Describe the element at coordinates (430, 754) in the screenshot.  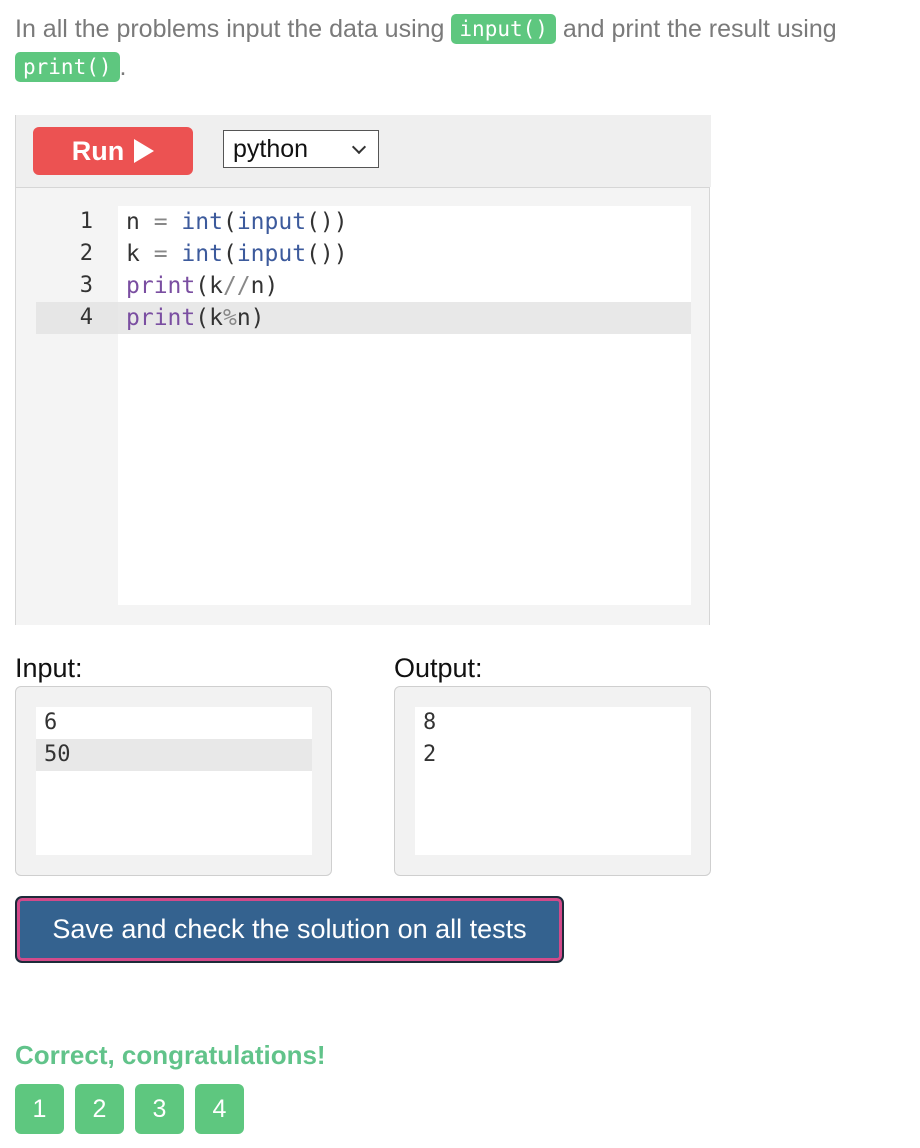
I see `output-line: 2` at that location.